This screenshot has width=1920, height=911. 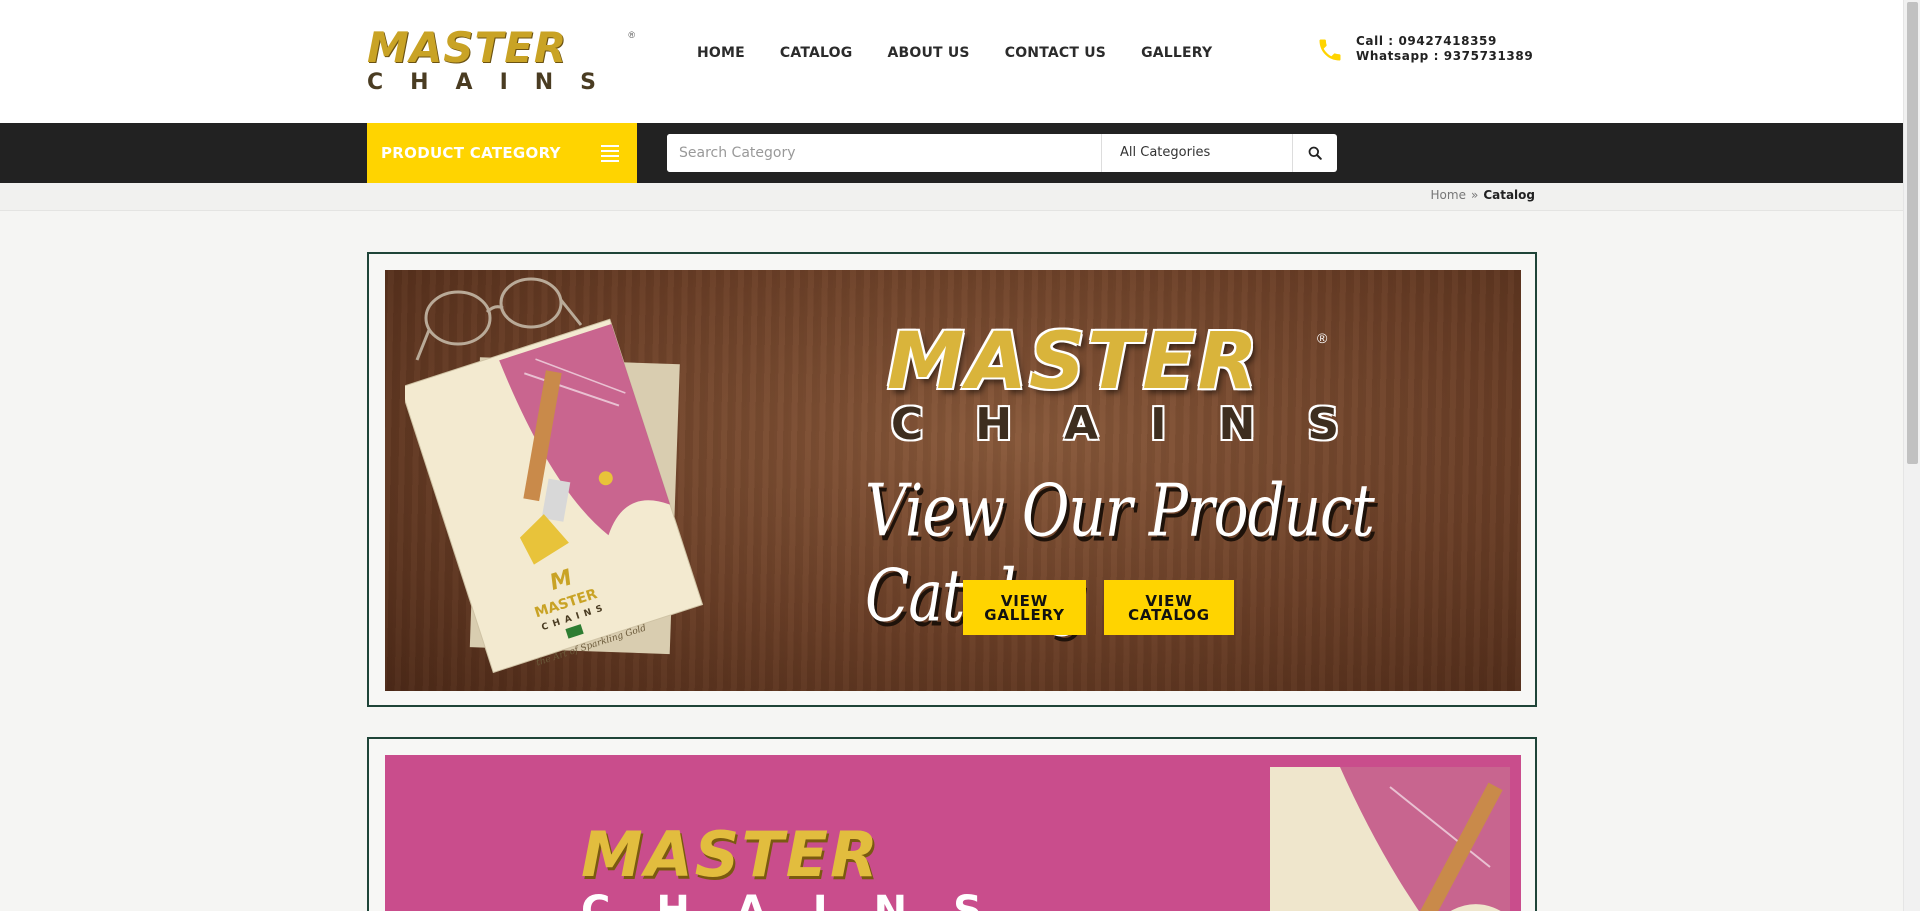 What do you see at coordinates (1448, 195) in the screenshot?
I see `breadcrumb-home: Home` at bounding box center [1448, 195].